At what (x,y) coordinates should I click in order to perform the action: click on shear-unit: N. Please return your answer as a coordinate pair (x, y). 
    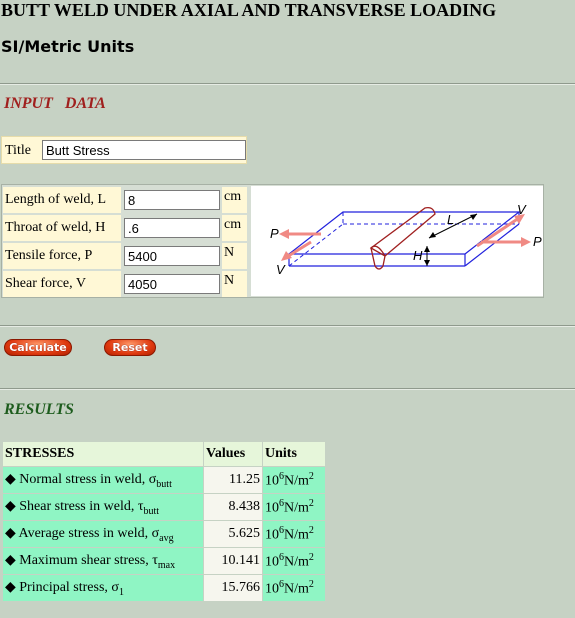
    Looking at the image, I should click on (234, 284).